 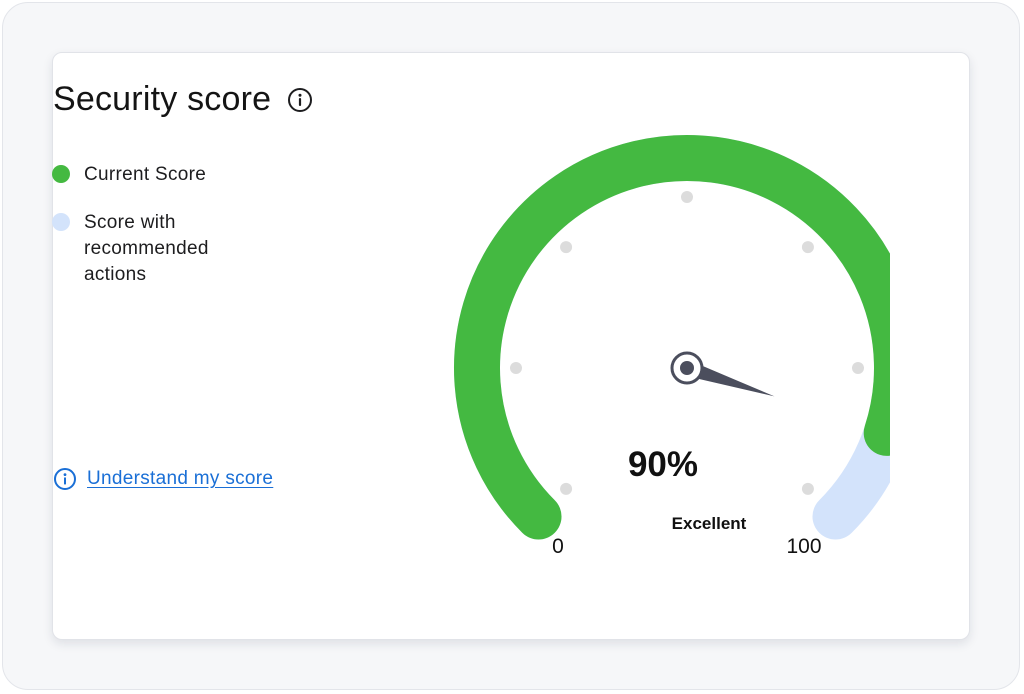 I want to click on legend-label: Score with recommended actions, so click(x=146, y=248).